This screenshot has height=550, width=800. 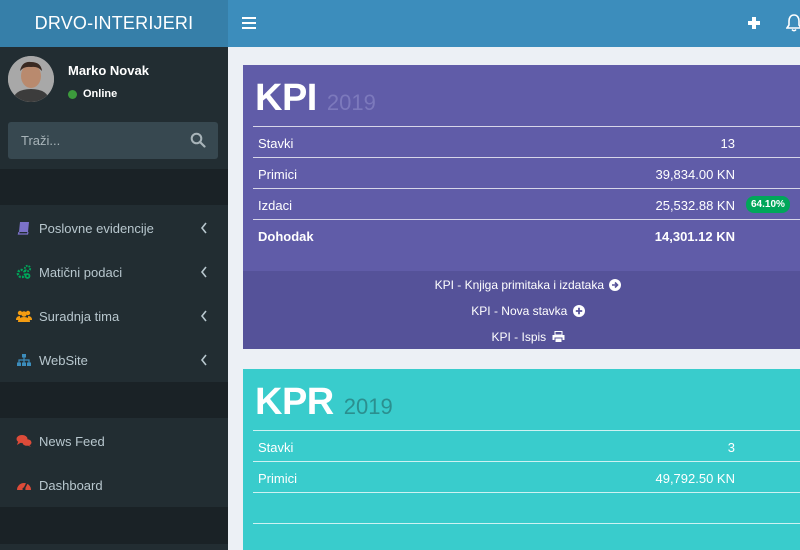 I want to click on kpi-heading: KPI, so click(x=286, y=98).